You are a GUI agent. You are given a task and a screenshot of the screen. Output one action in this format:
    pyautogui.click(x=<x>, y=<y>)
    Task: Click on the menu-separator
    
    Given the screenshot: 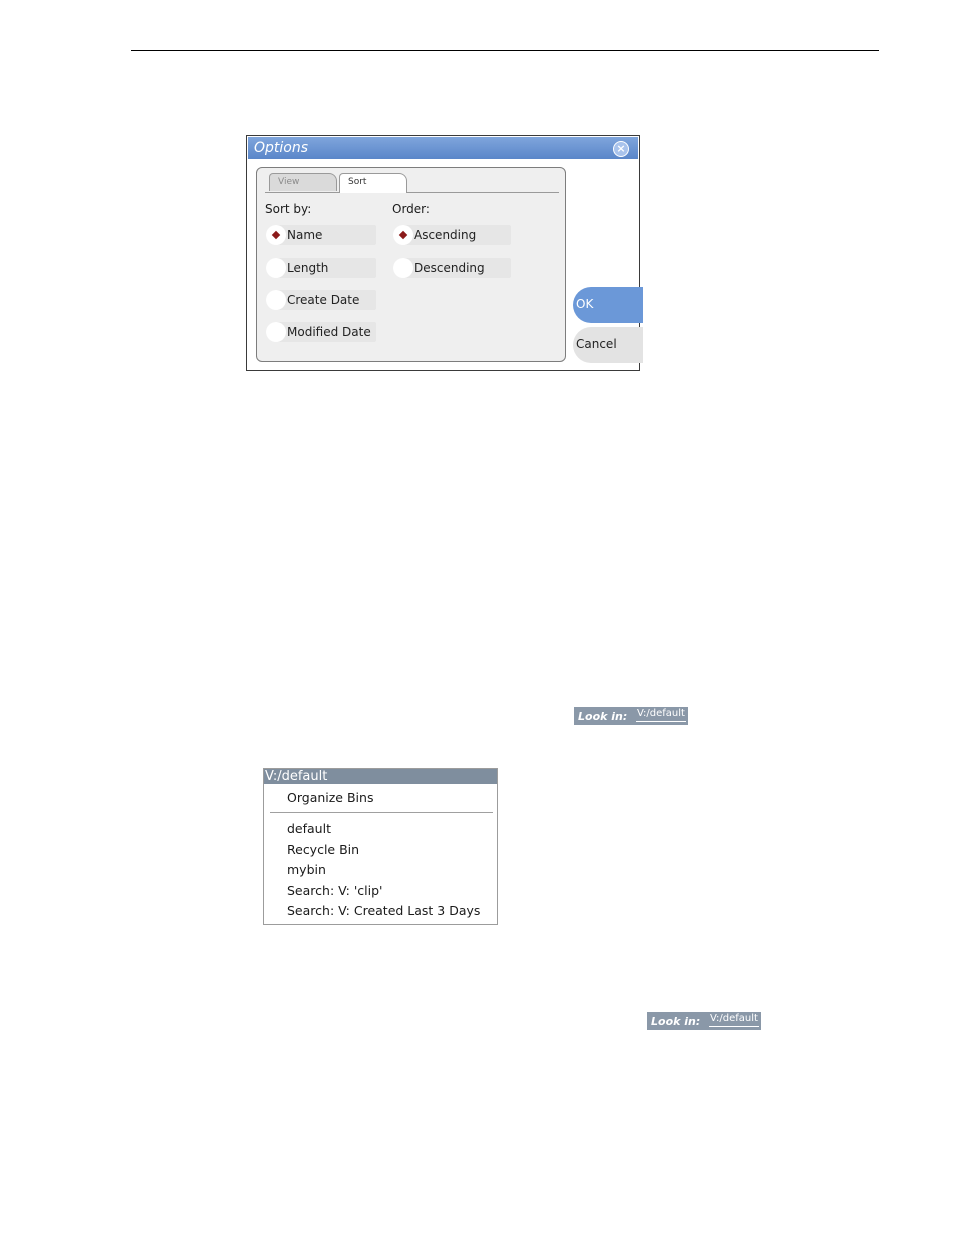 What is the action you would take?
    pyautogui.click(x=381, y=812)
    